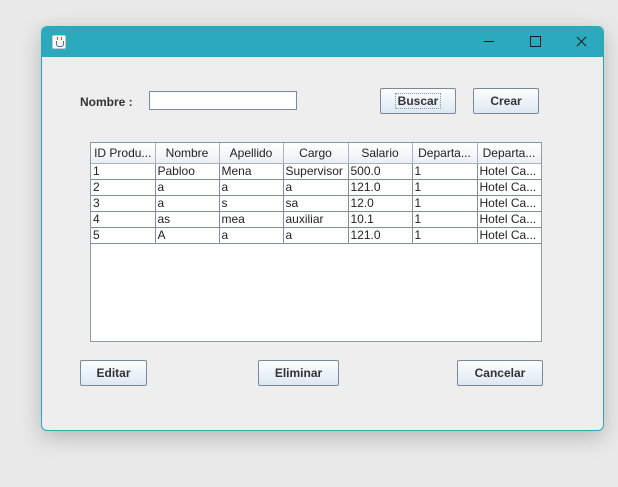 This screenshot has height=487, width=618. What do you see at coordinates (251, 171) in the screenshot?
I see `table-cell: Mena` at bounding box center [251, 171].